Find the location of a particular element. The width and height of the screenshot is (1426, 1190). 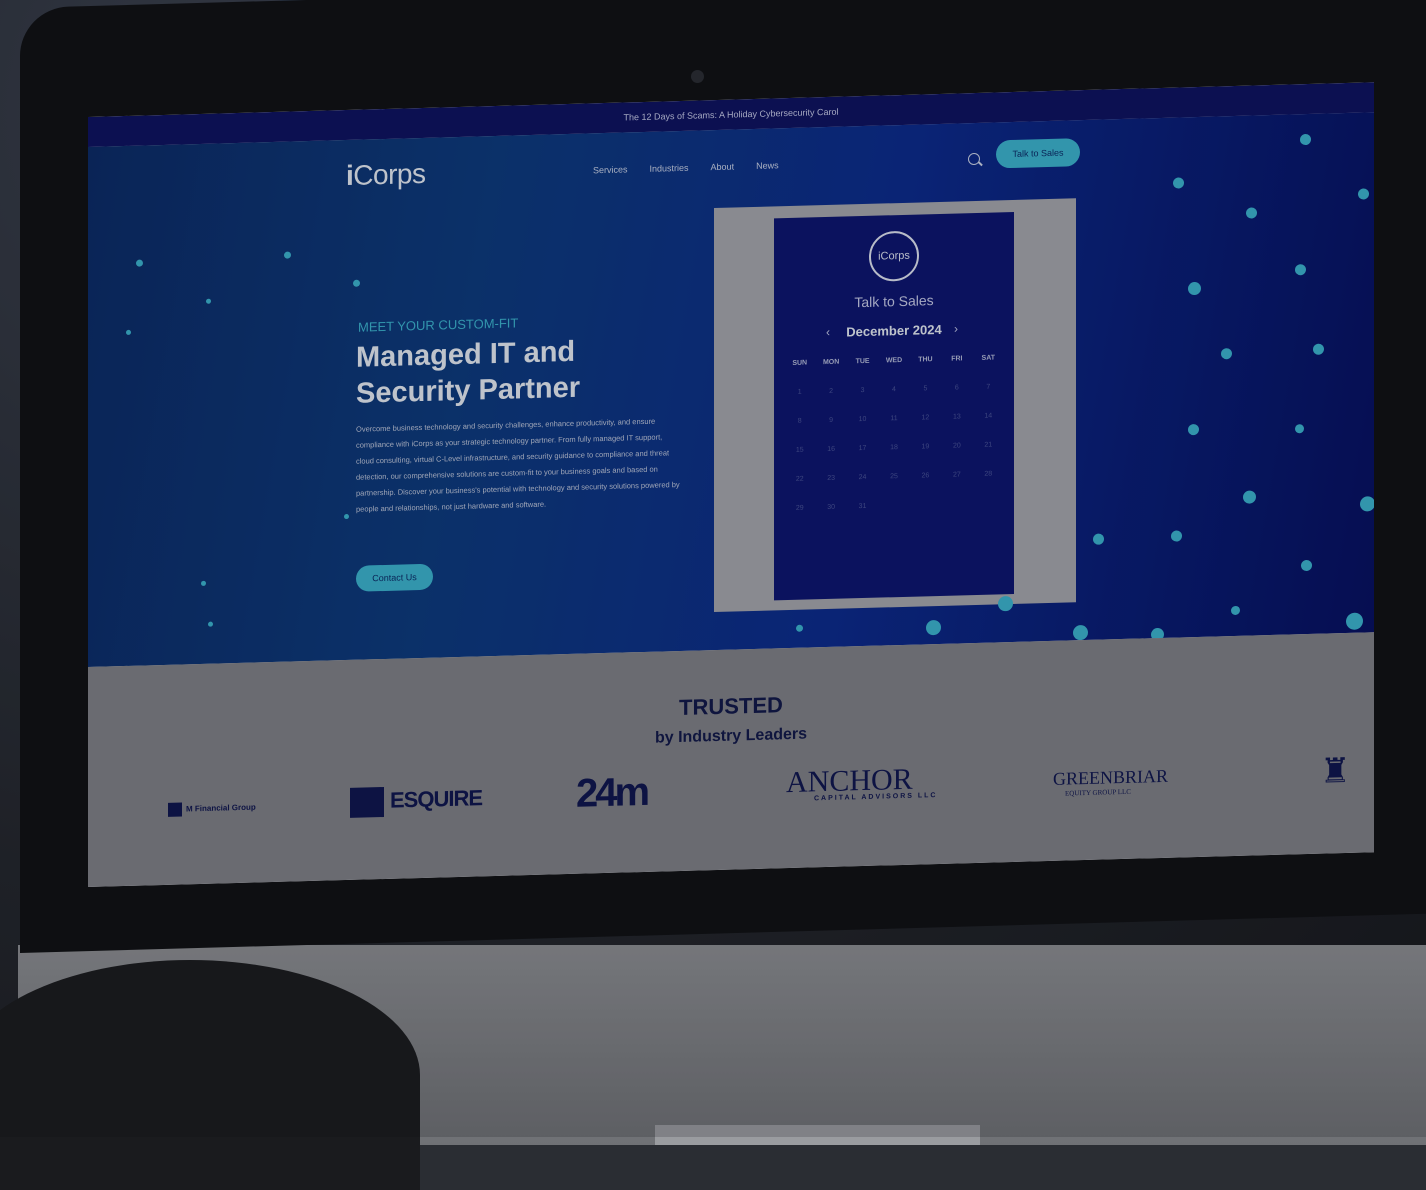

headline-line-2: Security Partner is located at coordinates (468, 390).